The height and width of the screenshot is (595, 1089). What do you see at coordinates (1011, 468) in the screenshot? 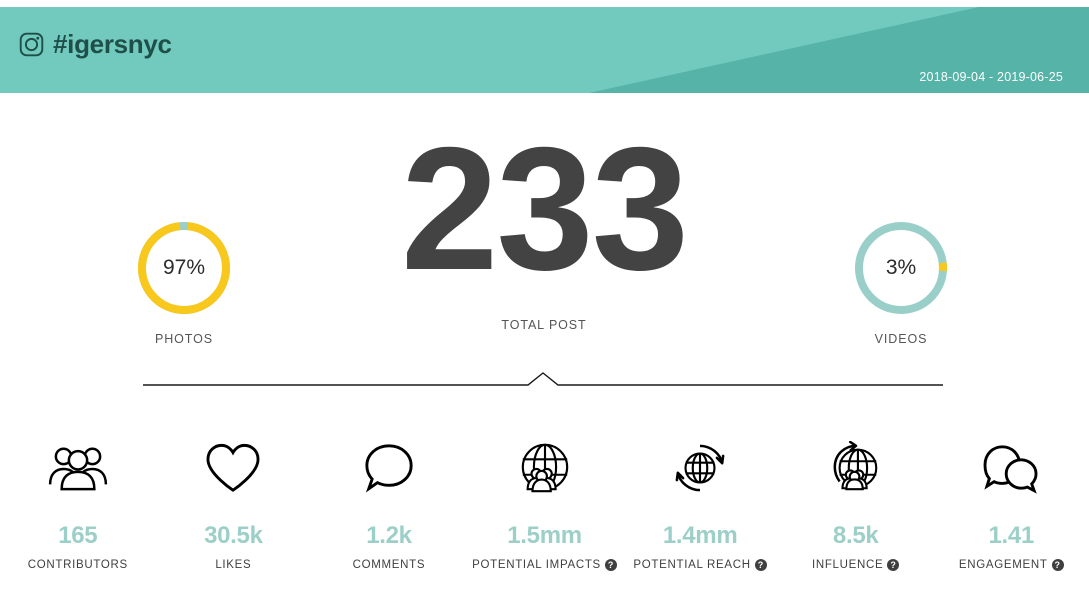
I see `double-bubble-icon` at bounding box center [1011, 468].